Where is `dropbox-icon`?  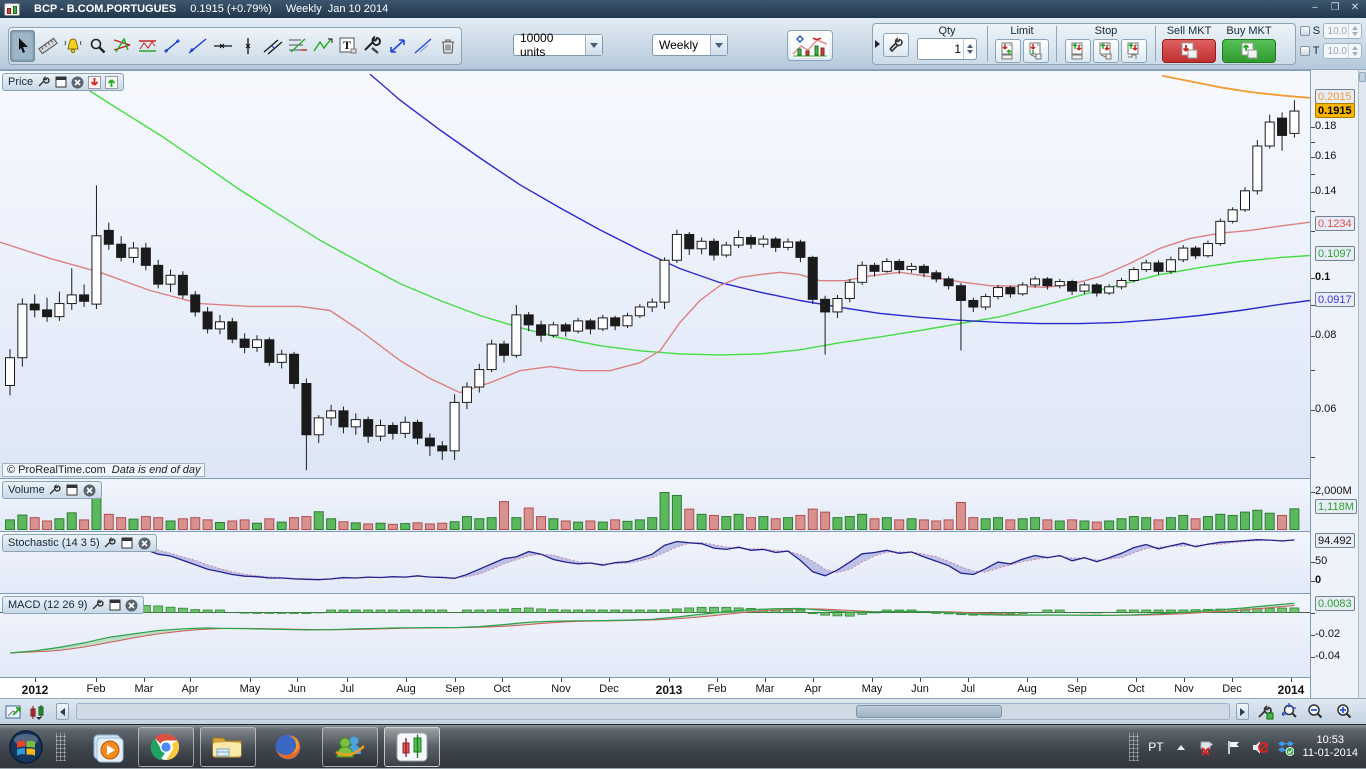 dropbox-icon is located at coordinates (1285, 747).